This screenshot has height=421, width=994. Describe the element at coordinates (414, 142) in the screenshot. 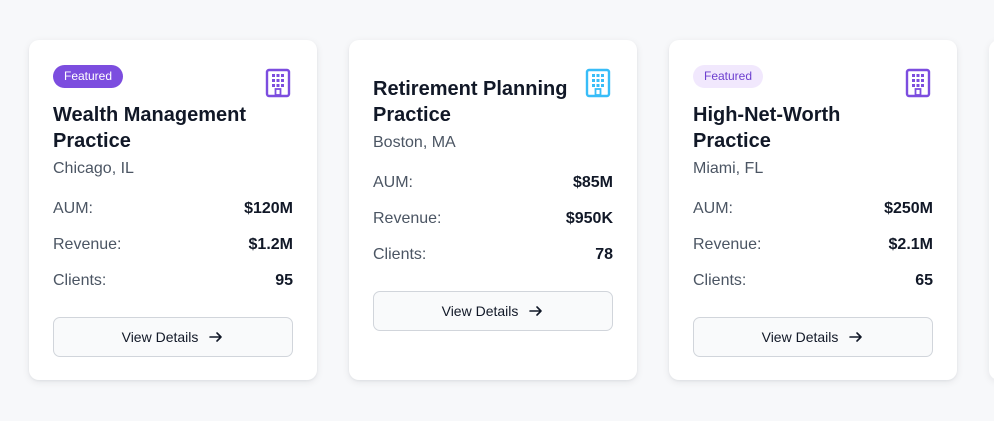

I see `practice-location: Boston, MA` at that location.